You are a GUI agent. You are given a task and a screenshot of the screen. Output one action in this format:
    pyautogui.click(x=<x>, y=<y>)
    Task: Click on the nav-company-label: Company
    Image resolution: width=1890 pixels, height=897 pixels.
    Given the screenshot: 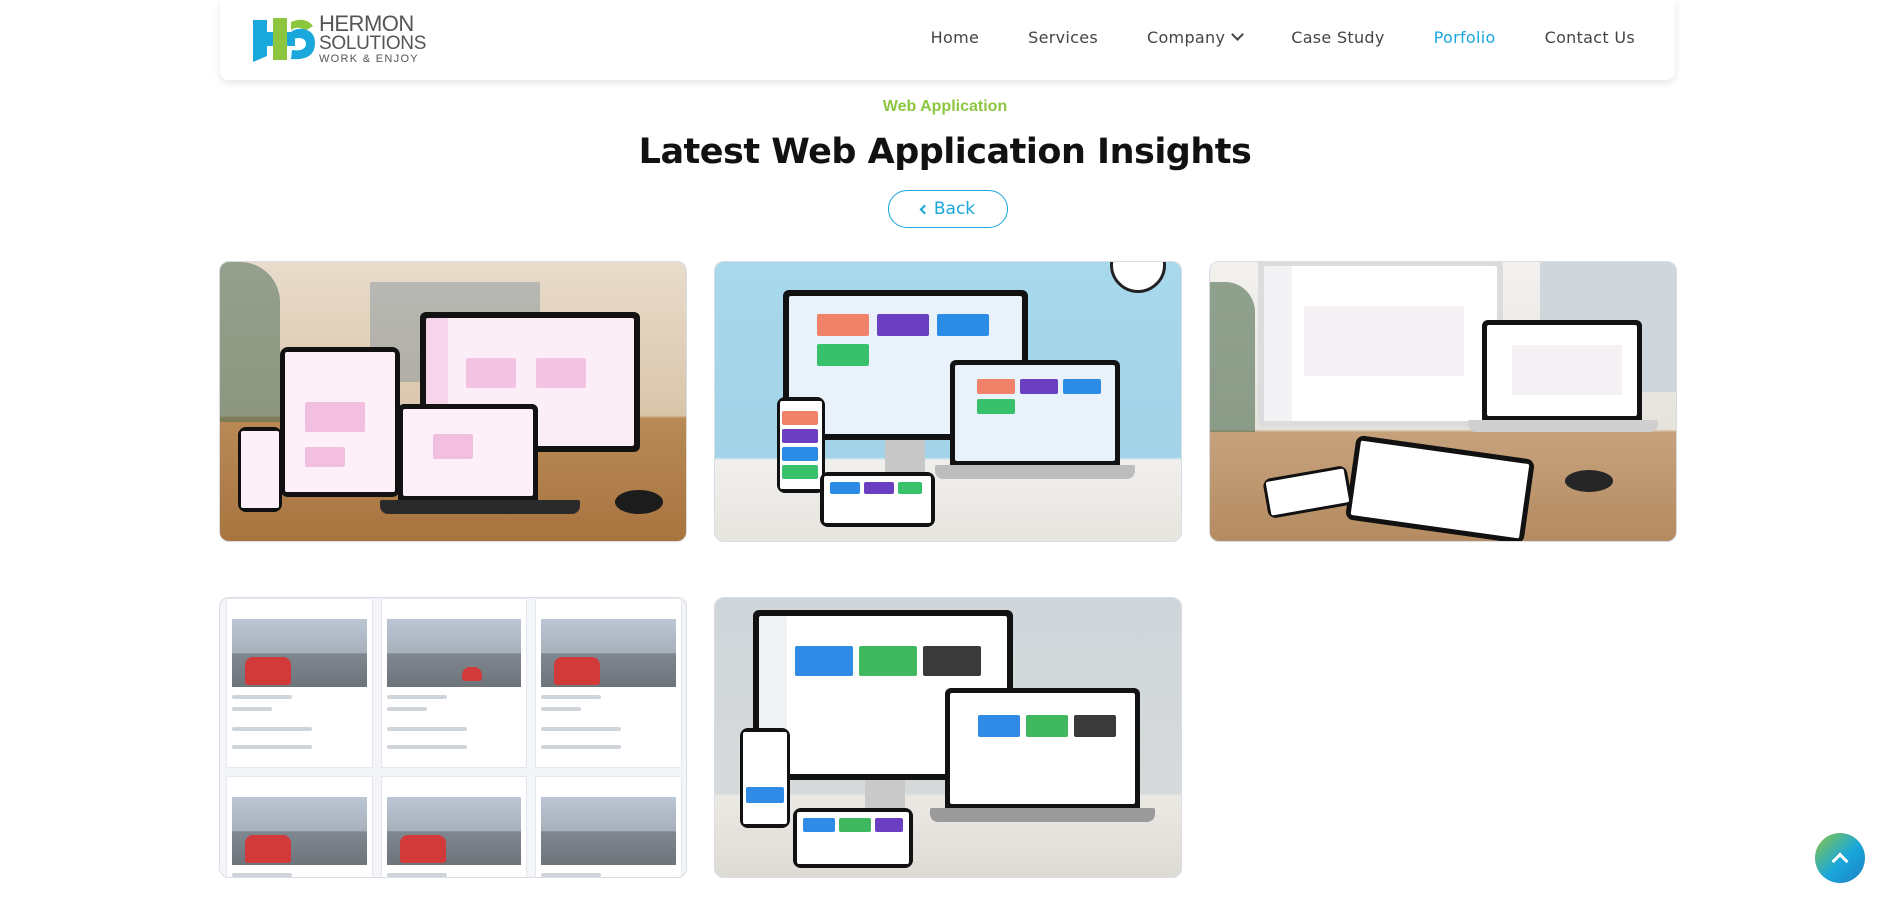 What is the action you would take?
    pyautogui.click(x=1186, y=37)
    